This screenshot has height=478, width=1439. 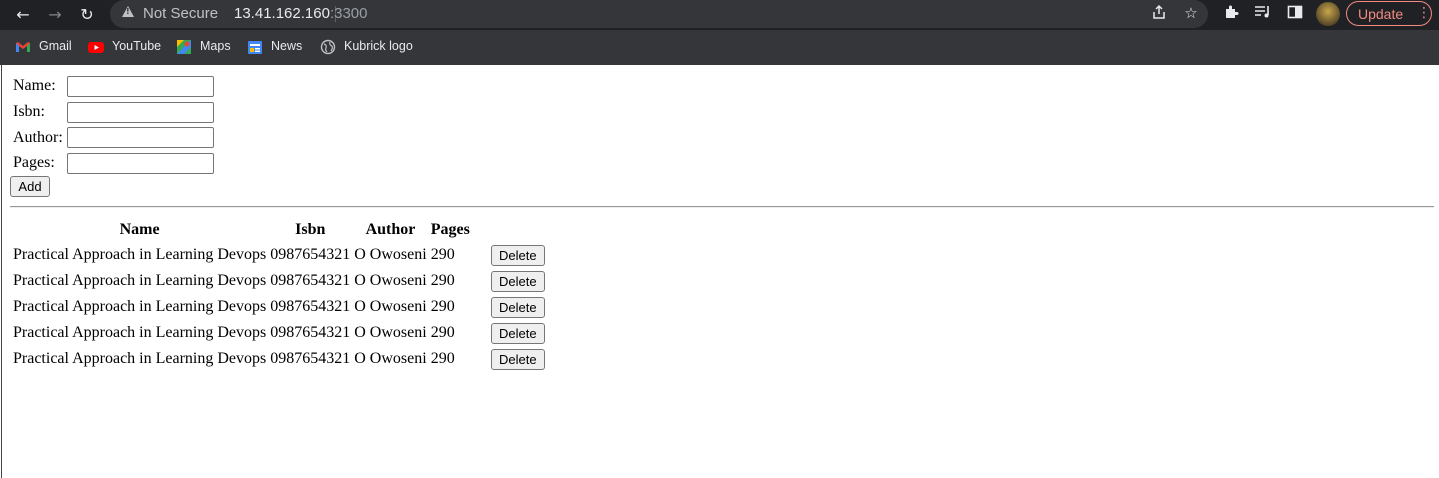 I want to click on menu-dots-icon: ⋮, so click(x=1424, y=13).